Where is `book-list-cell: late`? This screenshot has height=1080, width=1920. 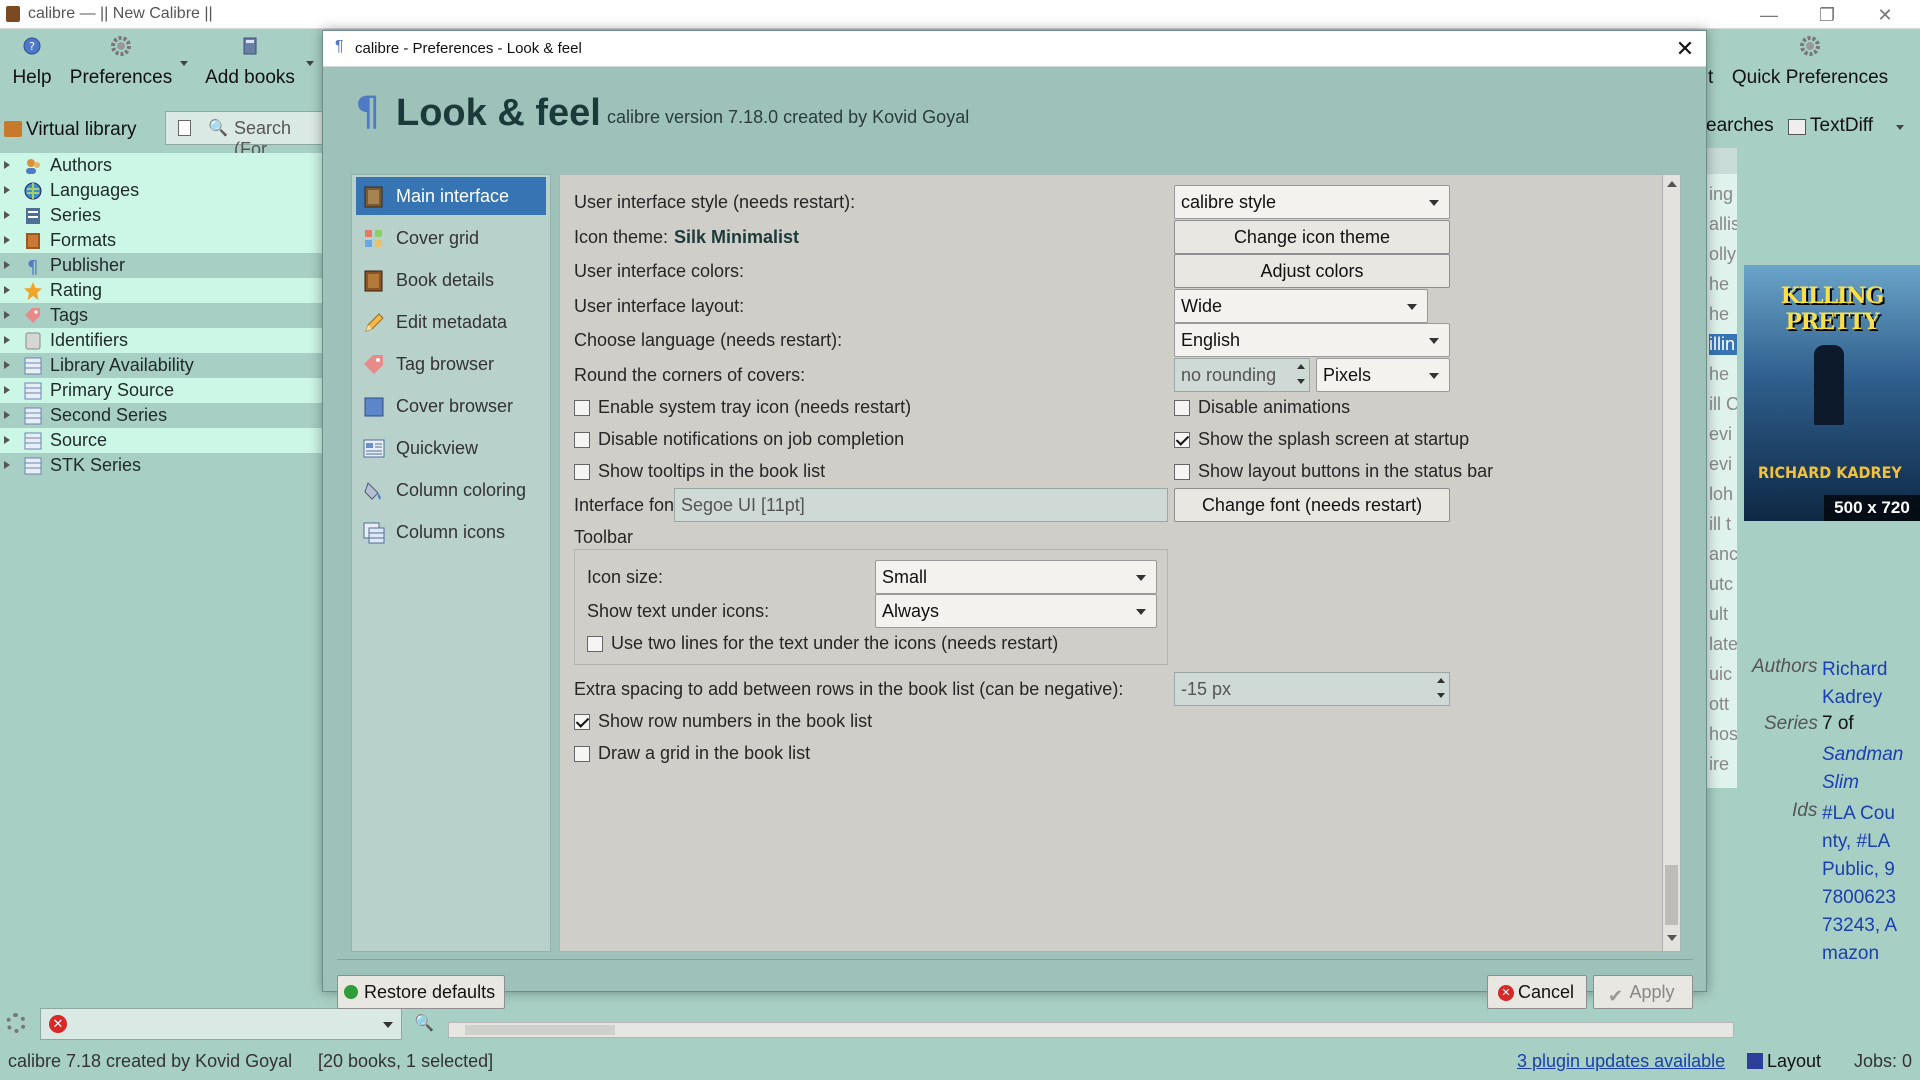
book-list-cell: late is located at coordinates (1723, 644).